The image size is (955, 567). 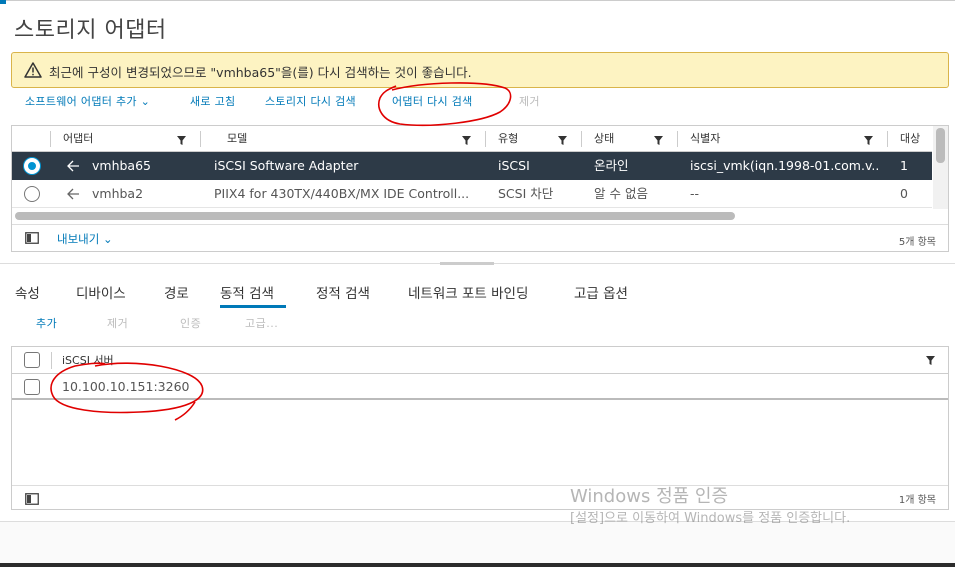 I want to click on tab-dynamic-discovery: 동적 검색, so click(x=253, y=295).